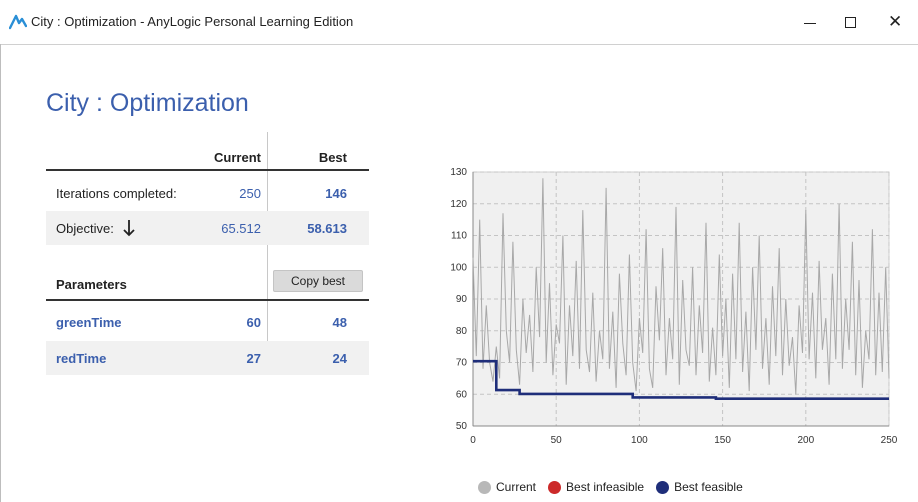  I want to click on parameters-header: Parameters, so click(91, 284).